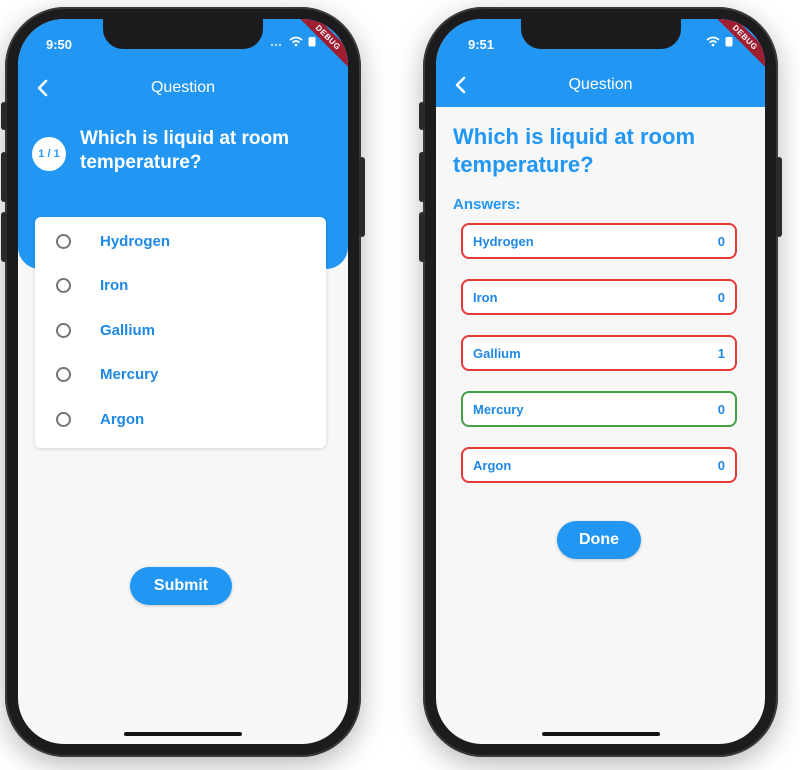 Image resolution: width=800 pixels, height=770 pixels. What do you see at coordinates (180, 286) in the screenshot?
I see `option-iron: Iron` at bounding box center [180, 286].